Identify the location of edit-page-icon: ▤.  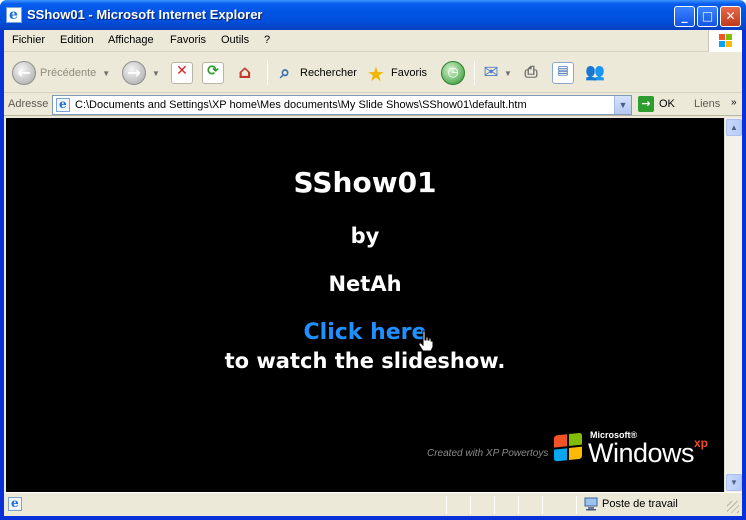
(563, 73).